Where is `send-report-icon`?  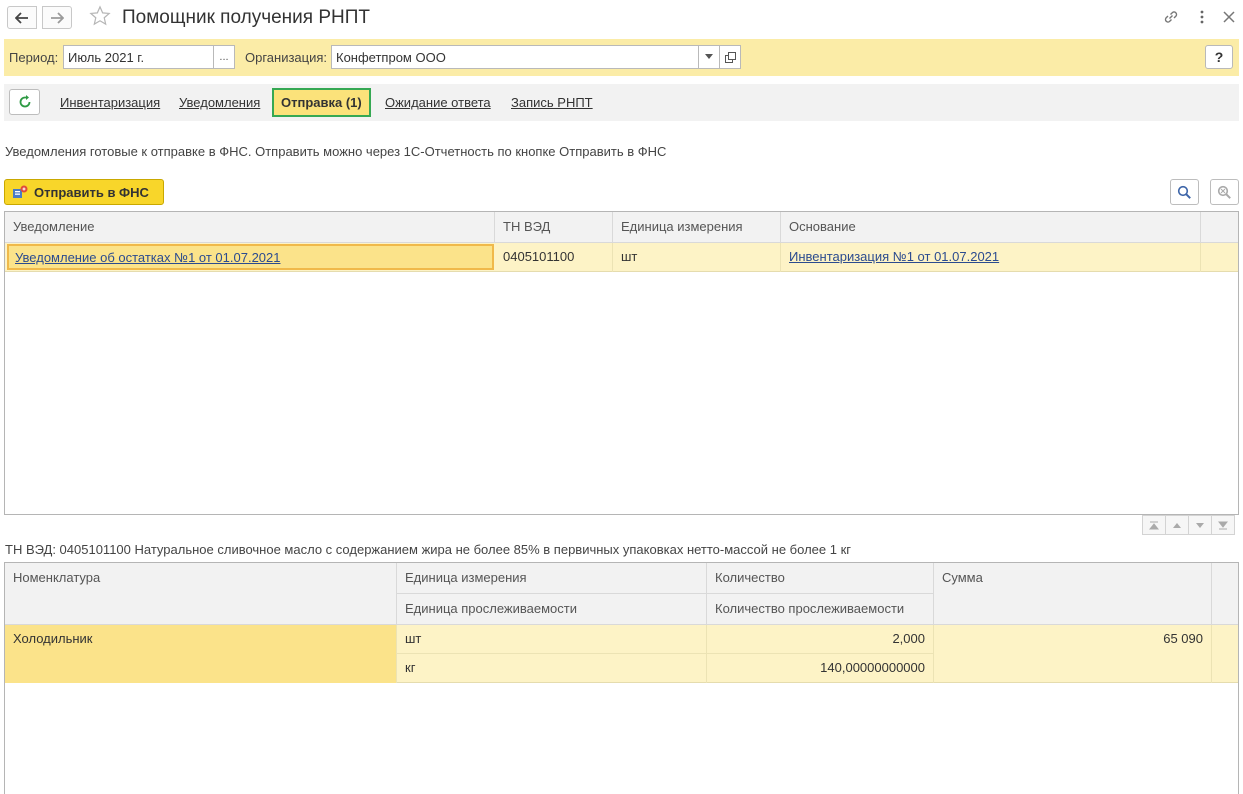
send-report-icon is located at coordinates (20, 191).